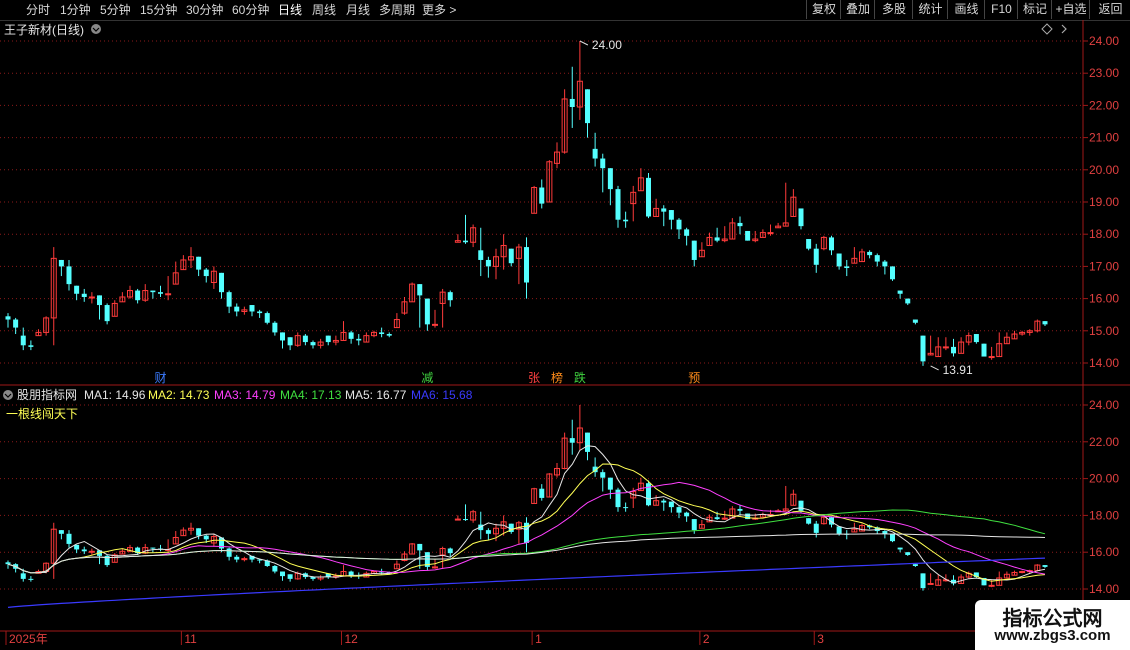 The height and width of the screenshot is (650, 1130). Describe the element at coordinates (1104, 202) in the screenshot. I see `main-price-tick: 19.00` at that location.